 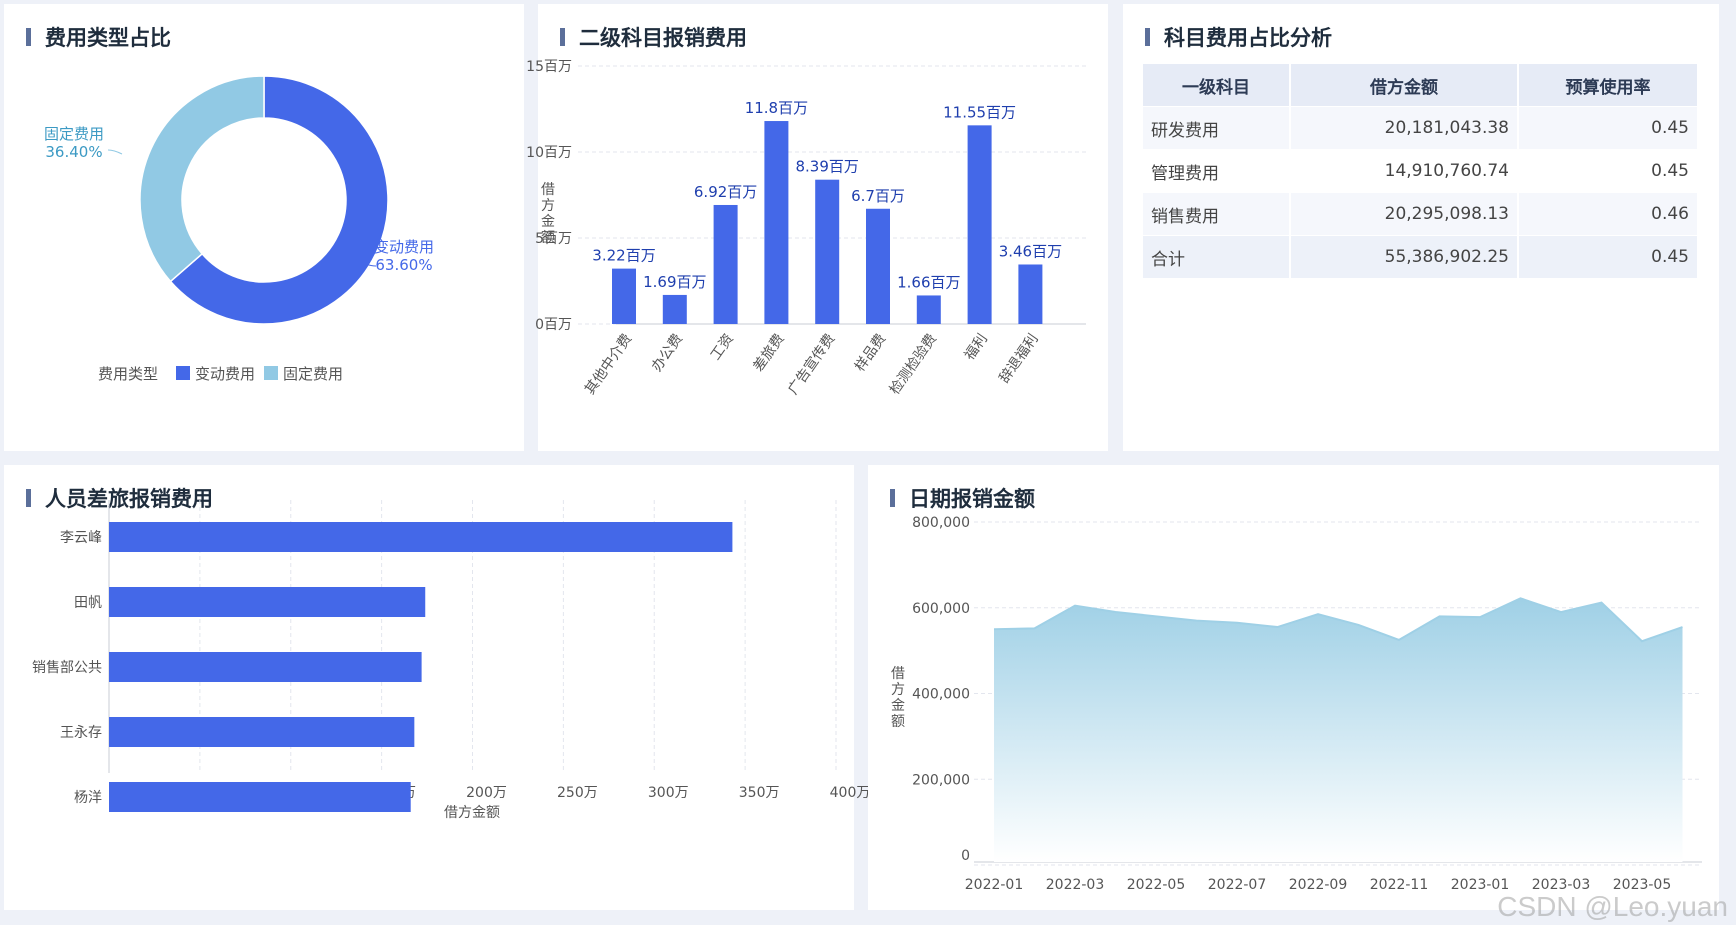 What do you see at coordinates (1612, 906) in the screenshot?
I see `watermark: CSDN @Leo.yuan` at bounding box center [1612, 906].